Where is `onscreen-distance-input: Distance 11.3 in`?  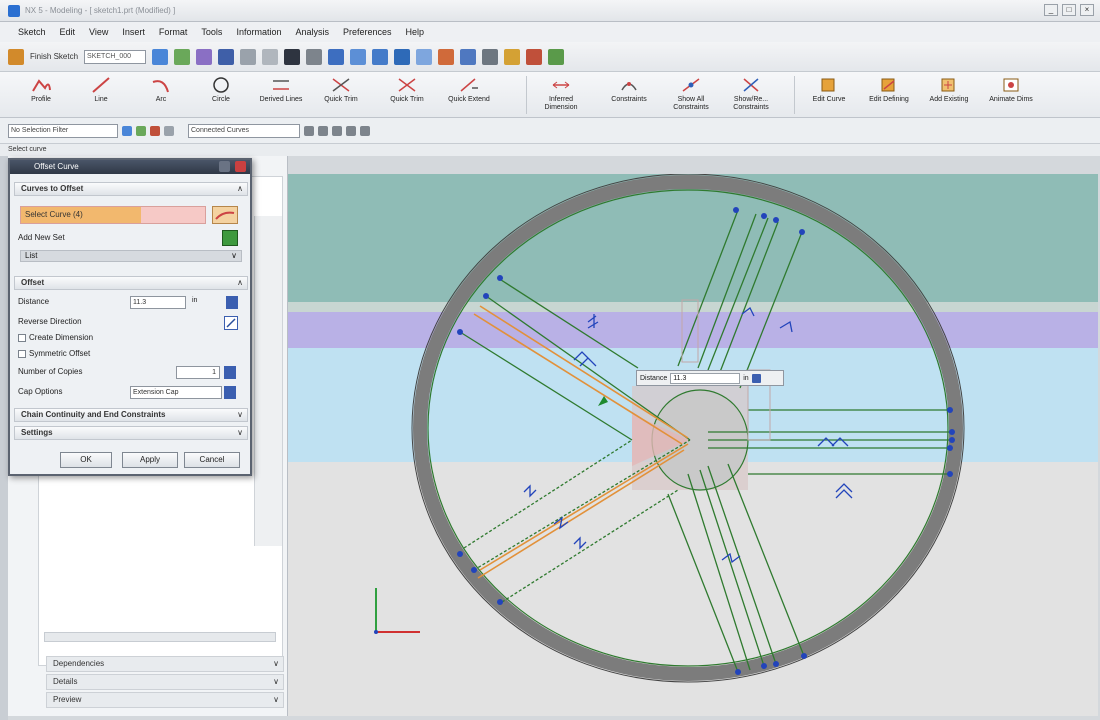 onscreen-distance-input: Distance 11.3 in is located at coordinates (710, 378).